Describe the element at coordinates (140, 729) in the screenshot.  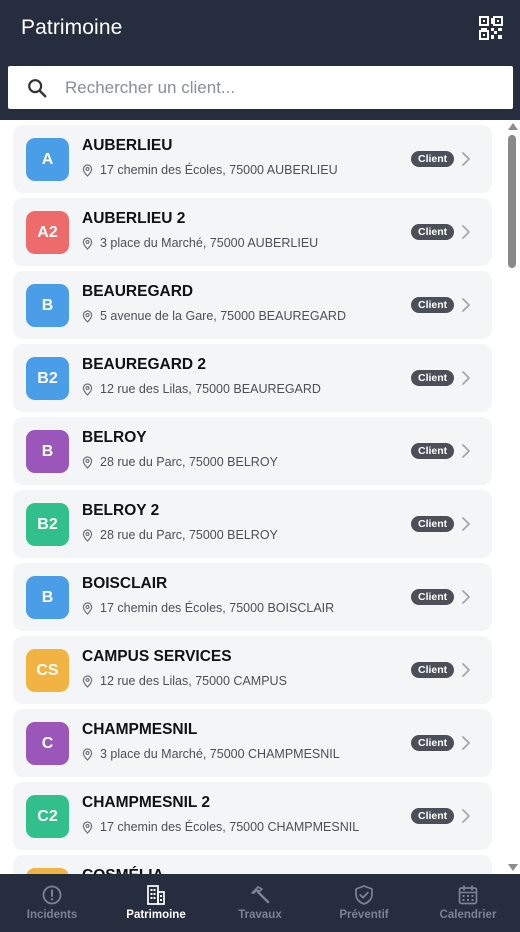
I see `client-name: CHAMPMESNIL` at that location.